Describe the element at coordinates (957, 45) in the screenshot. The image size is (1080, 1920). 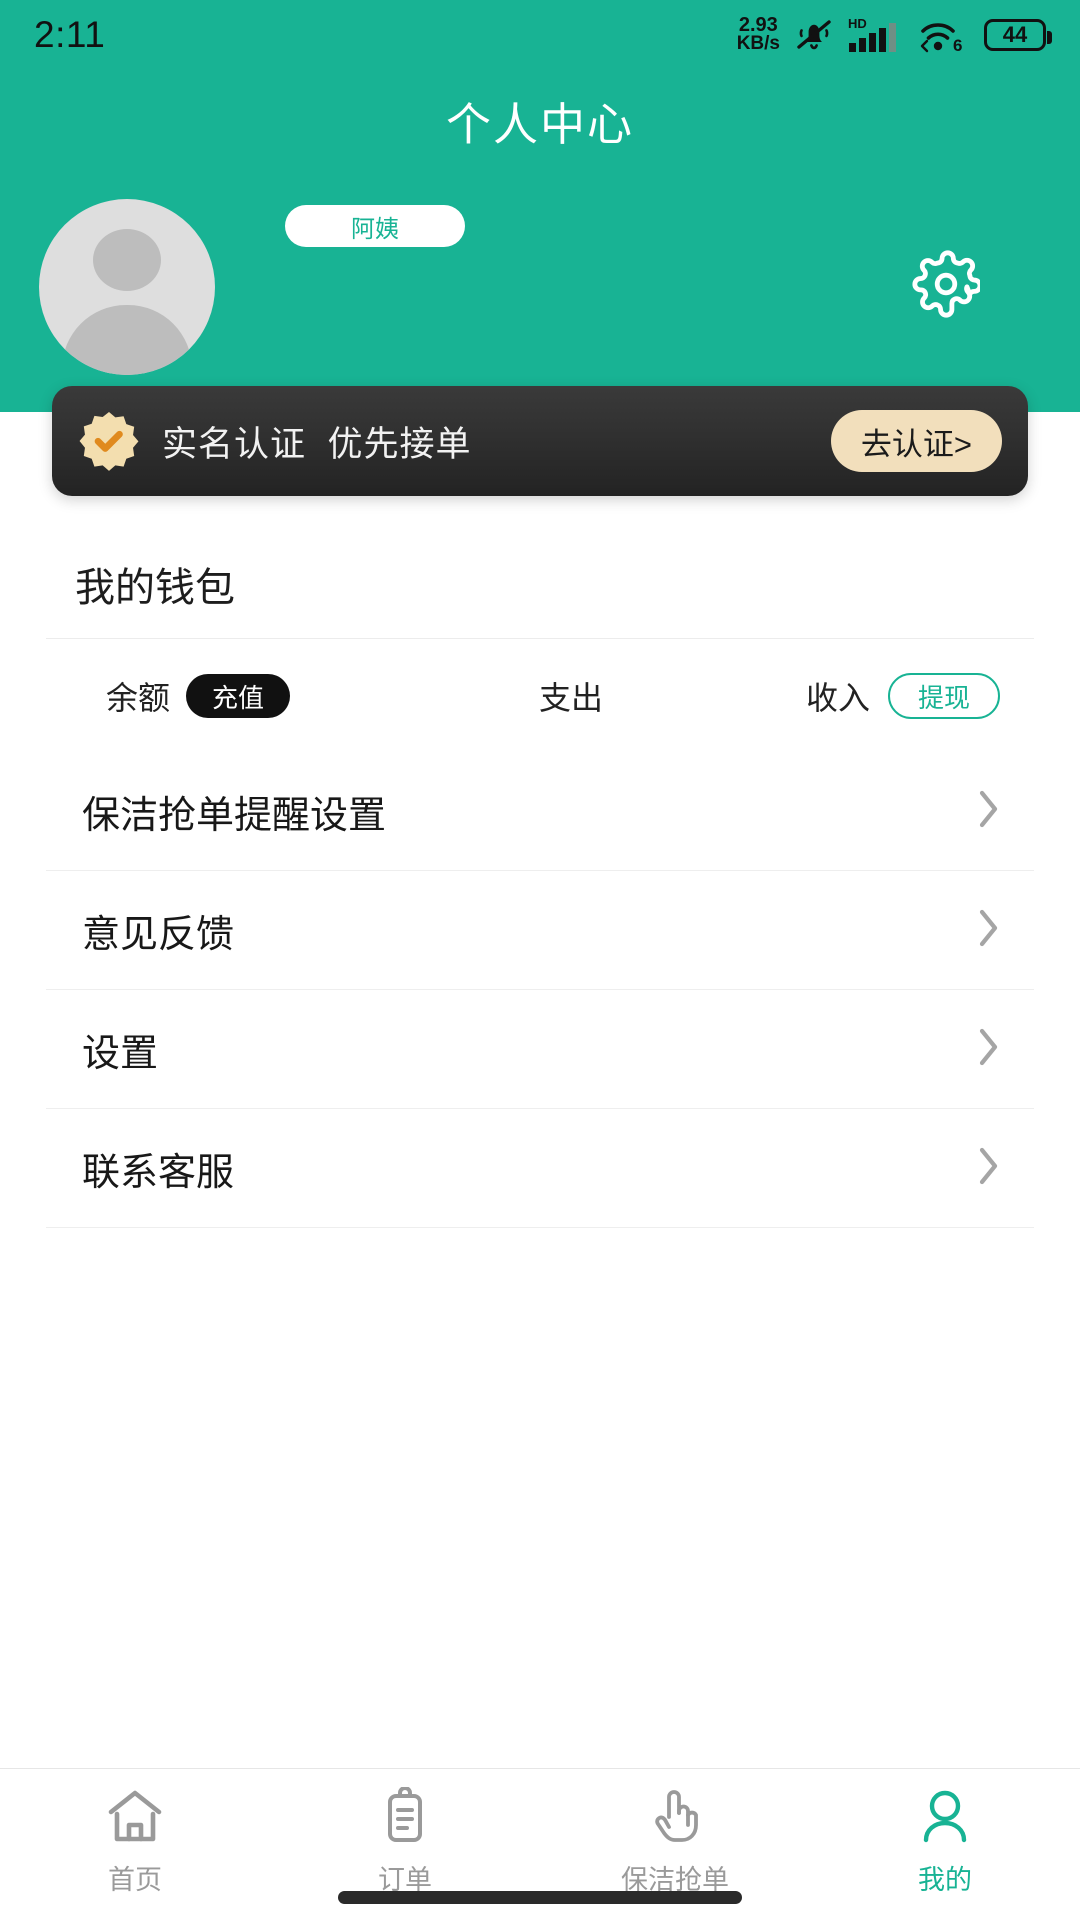
I see `wifi-generation-label: 6` at that location.